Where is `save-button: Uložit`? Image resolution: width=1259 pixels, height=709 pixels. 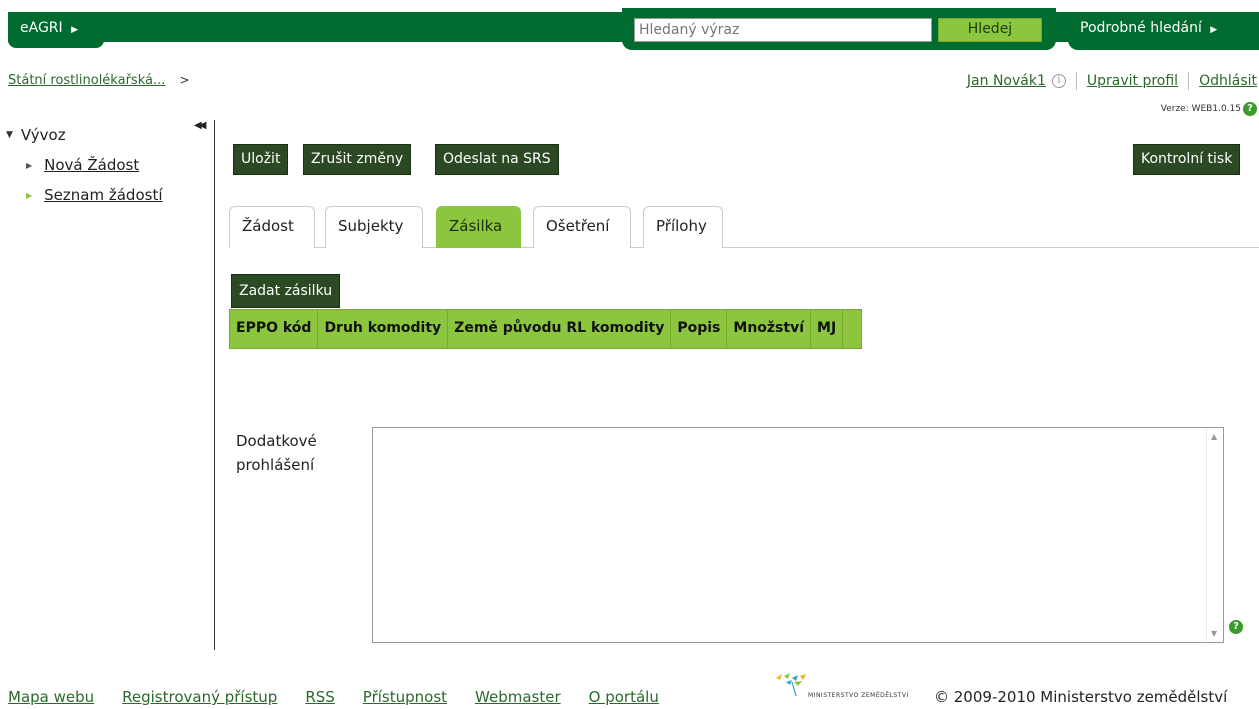 save-button: Uložit is located at coordinates (261, 159).